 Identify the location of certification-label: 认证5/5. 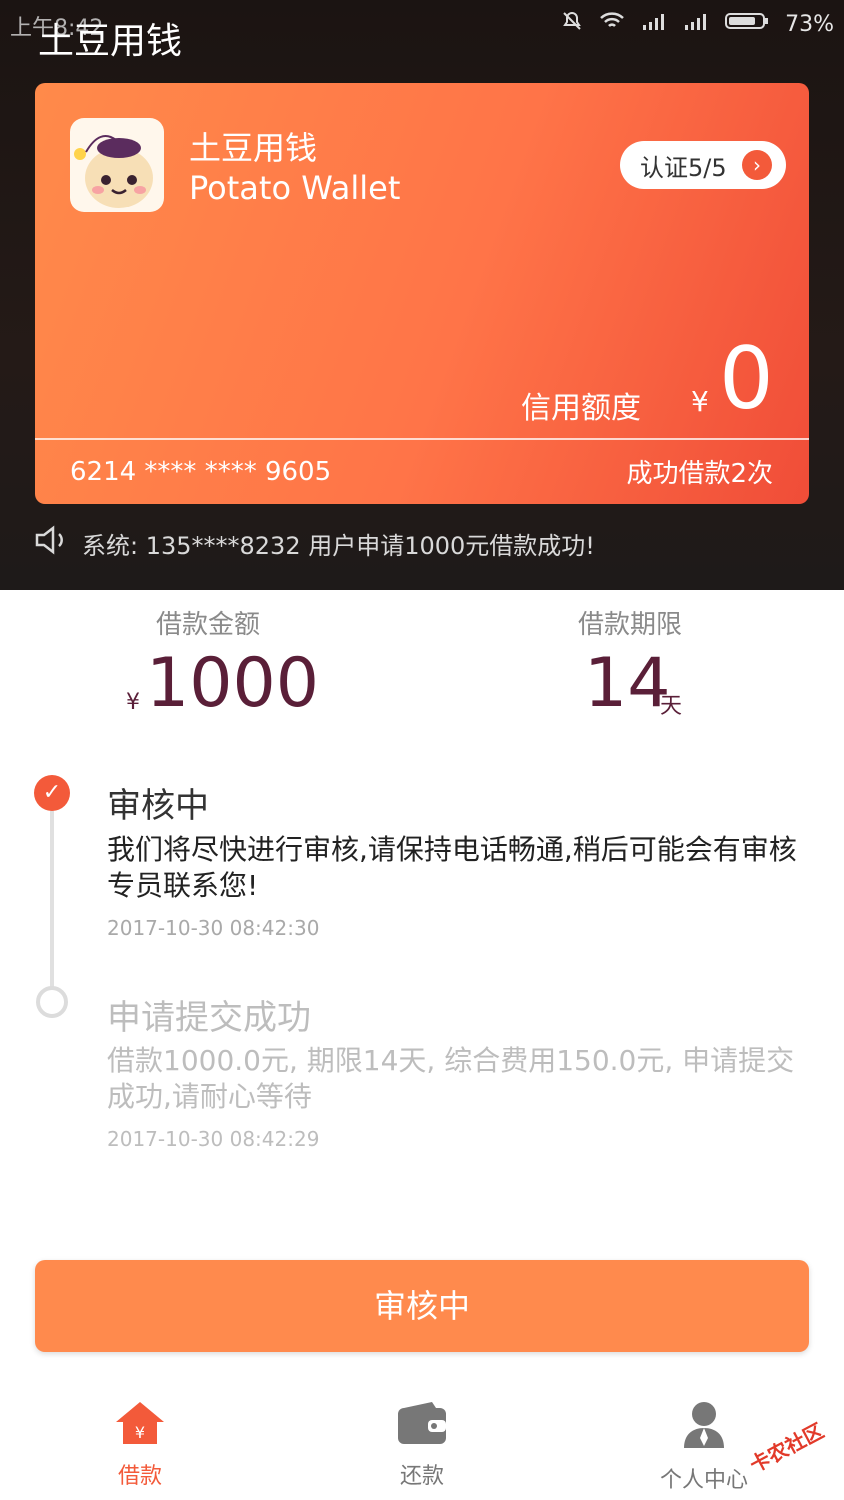
(683, 167).